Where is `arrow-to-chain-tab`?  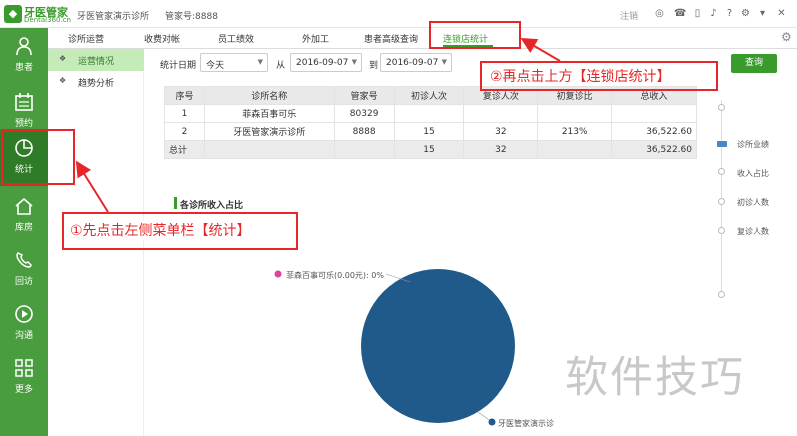 arrow-to-chain-tab is located at coordinates (540, 49).